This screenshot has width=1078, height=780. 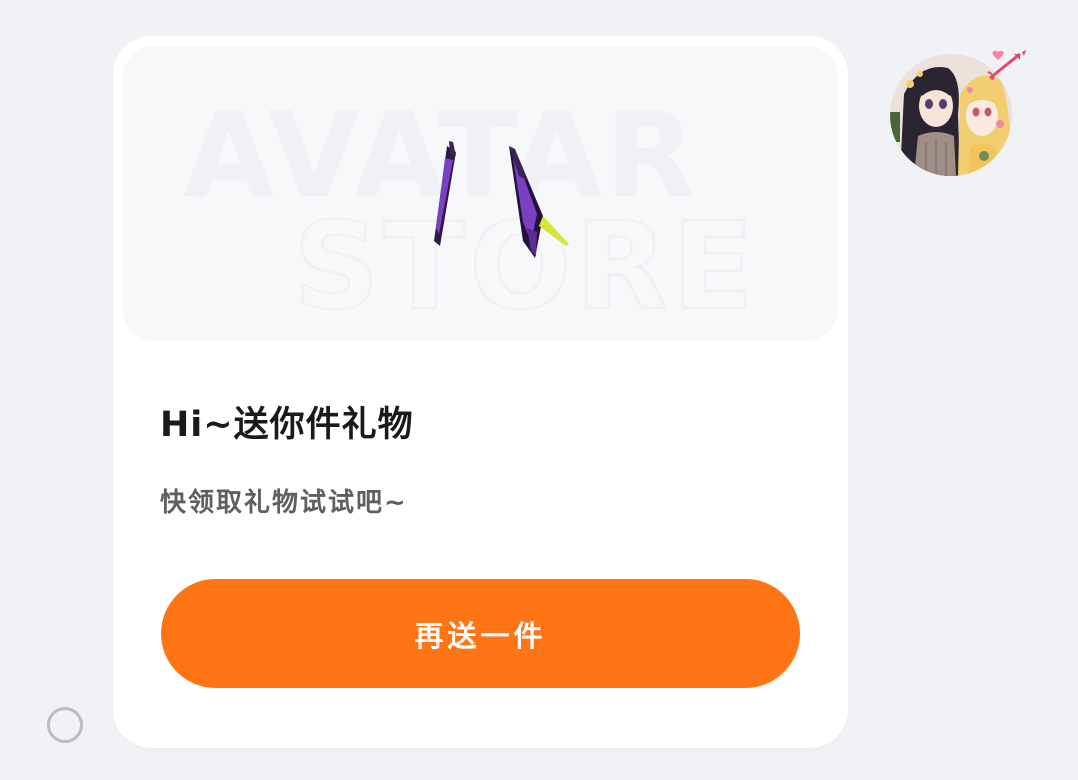 What do you see at coordinates (284, 503) in the screenshot?
I see `gift-subtitle: 快领取礼物试试吧~` at bounding box center [284, 503].